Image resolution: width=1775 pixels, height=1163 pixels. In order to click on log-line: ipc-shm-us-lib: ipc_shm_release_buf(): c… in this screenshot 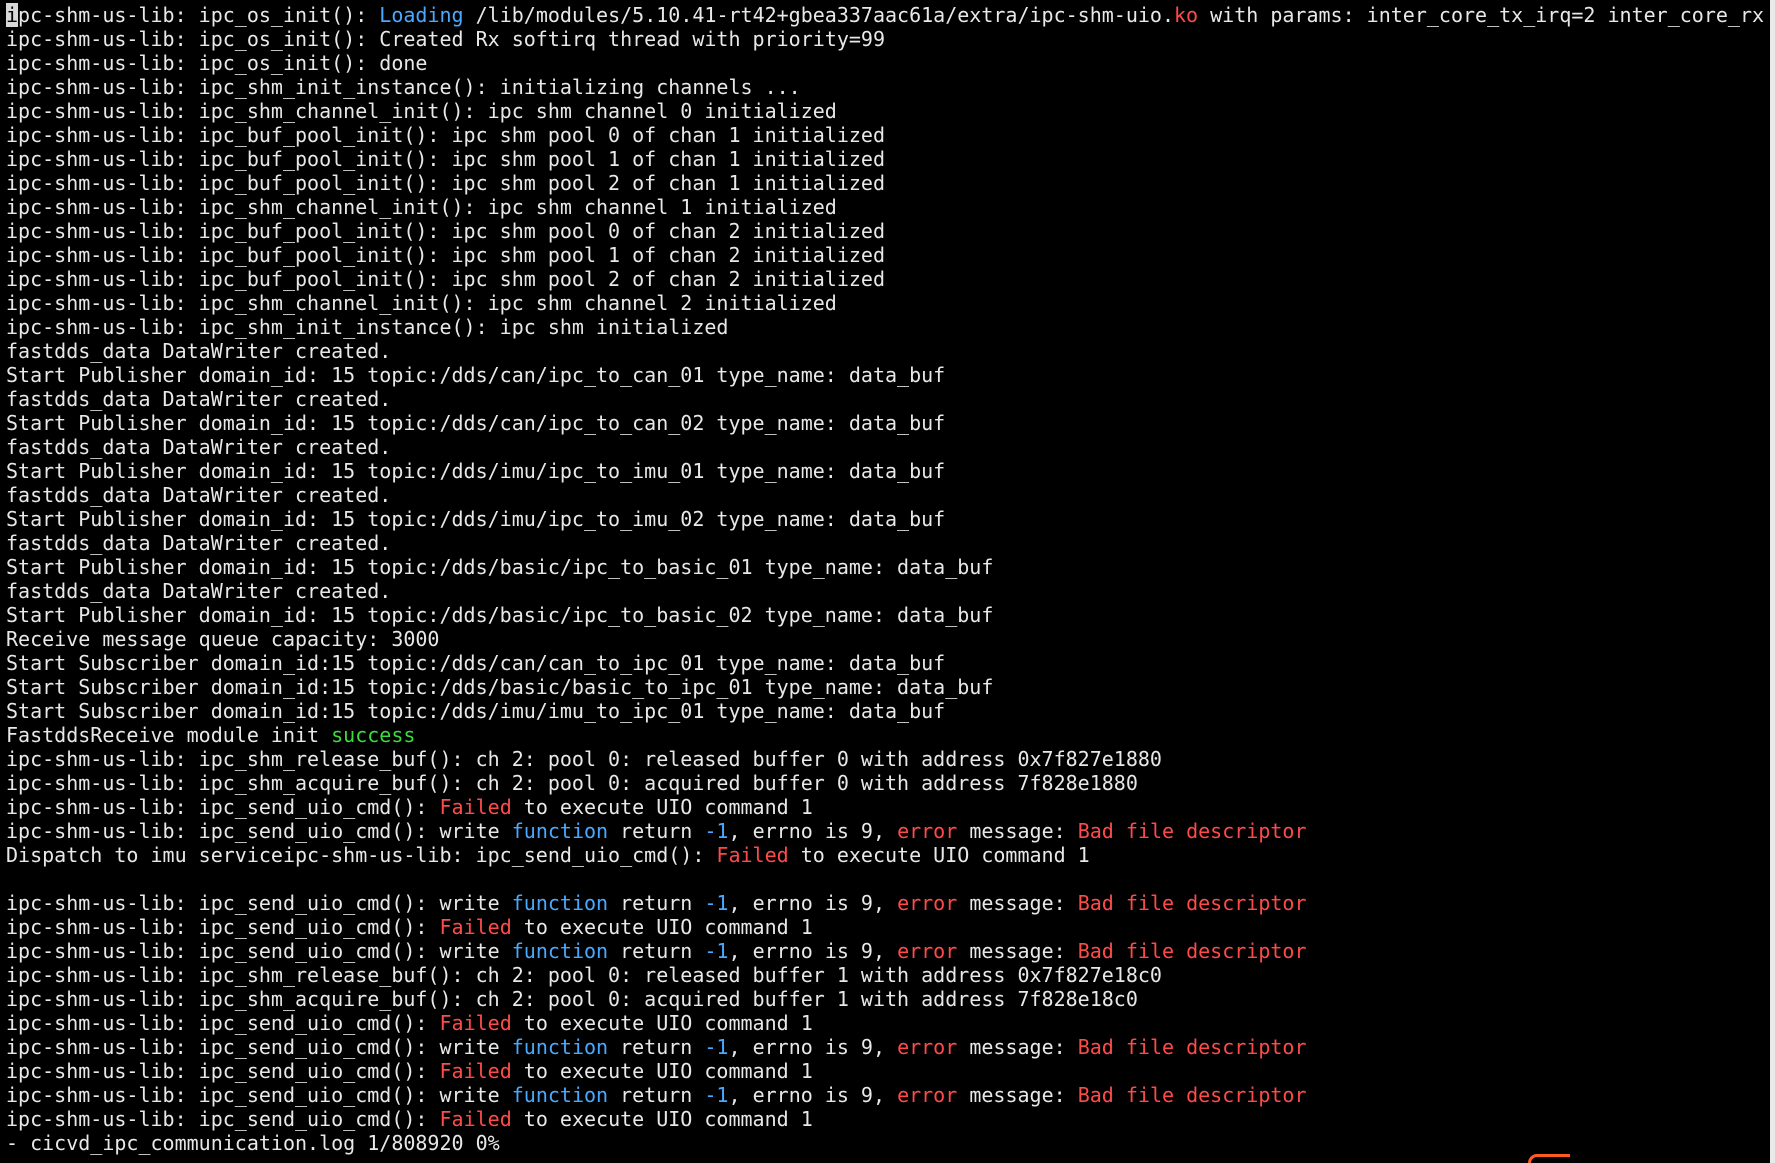, I will do `click(886, 759)`.